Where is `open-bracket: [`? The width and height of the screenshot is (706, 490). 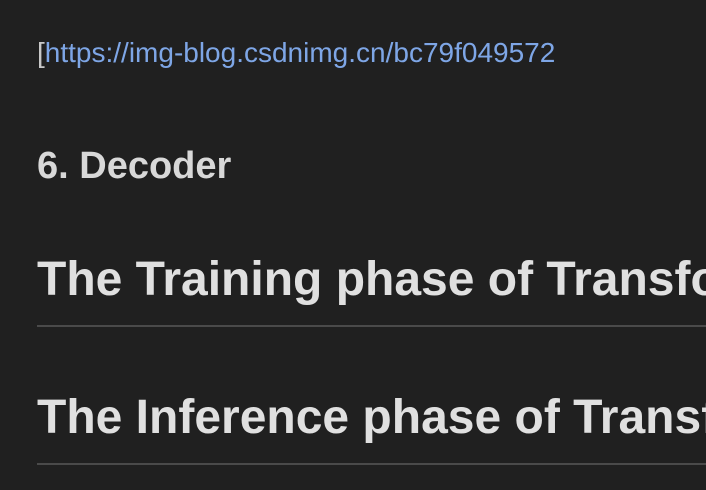 open-bracket: [ is located at coordinates (41, 52).